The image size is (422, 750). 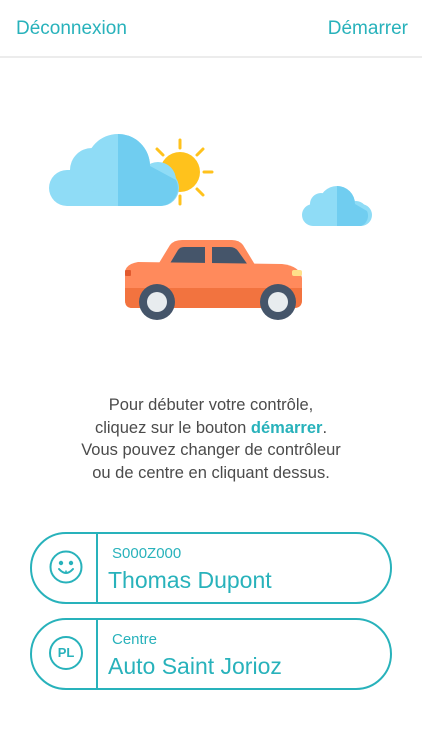 I want to click on start-button: Démarrer, so click(x=368, y=29).